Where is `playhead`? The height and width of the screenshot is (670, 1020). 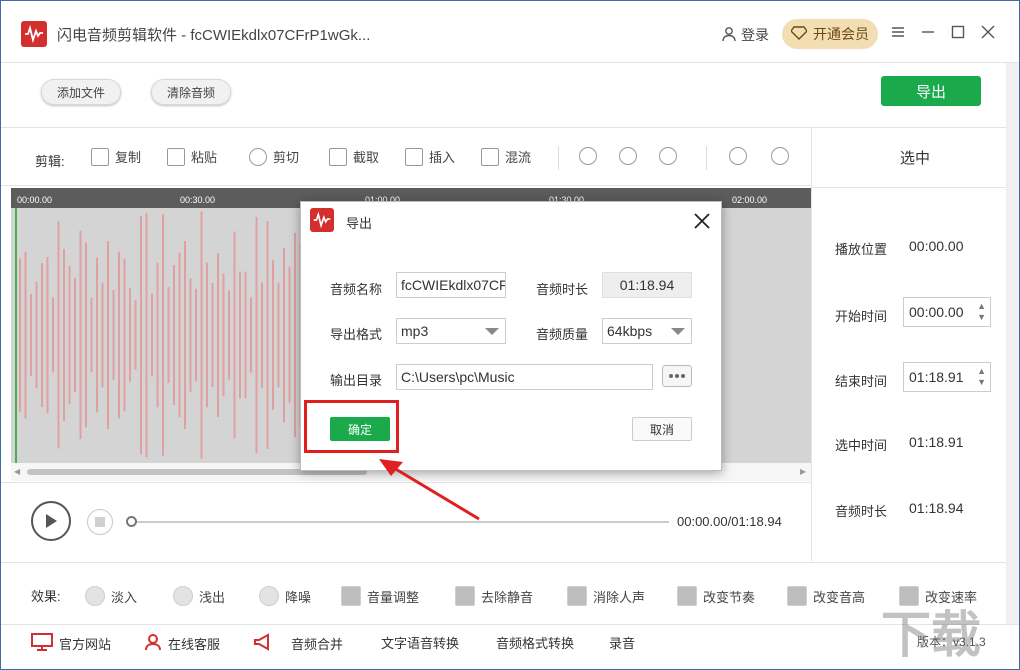 playhead is located at coordinates (16, 335).